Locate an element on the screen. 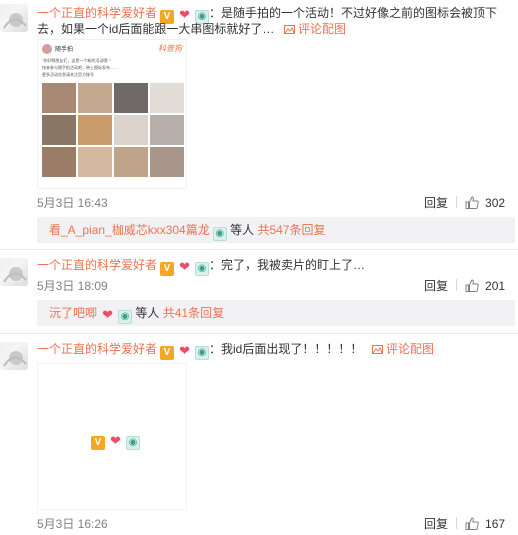 The height and width of the screenshot is (535, 518). comment-actions: 回复 167 is located at coordinates (464, 523).